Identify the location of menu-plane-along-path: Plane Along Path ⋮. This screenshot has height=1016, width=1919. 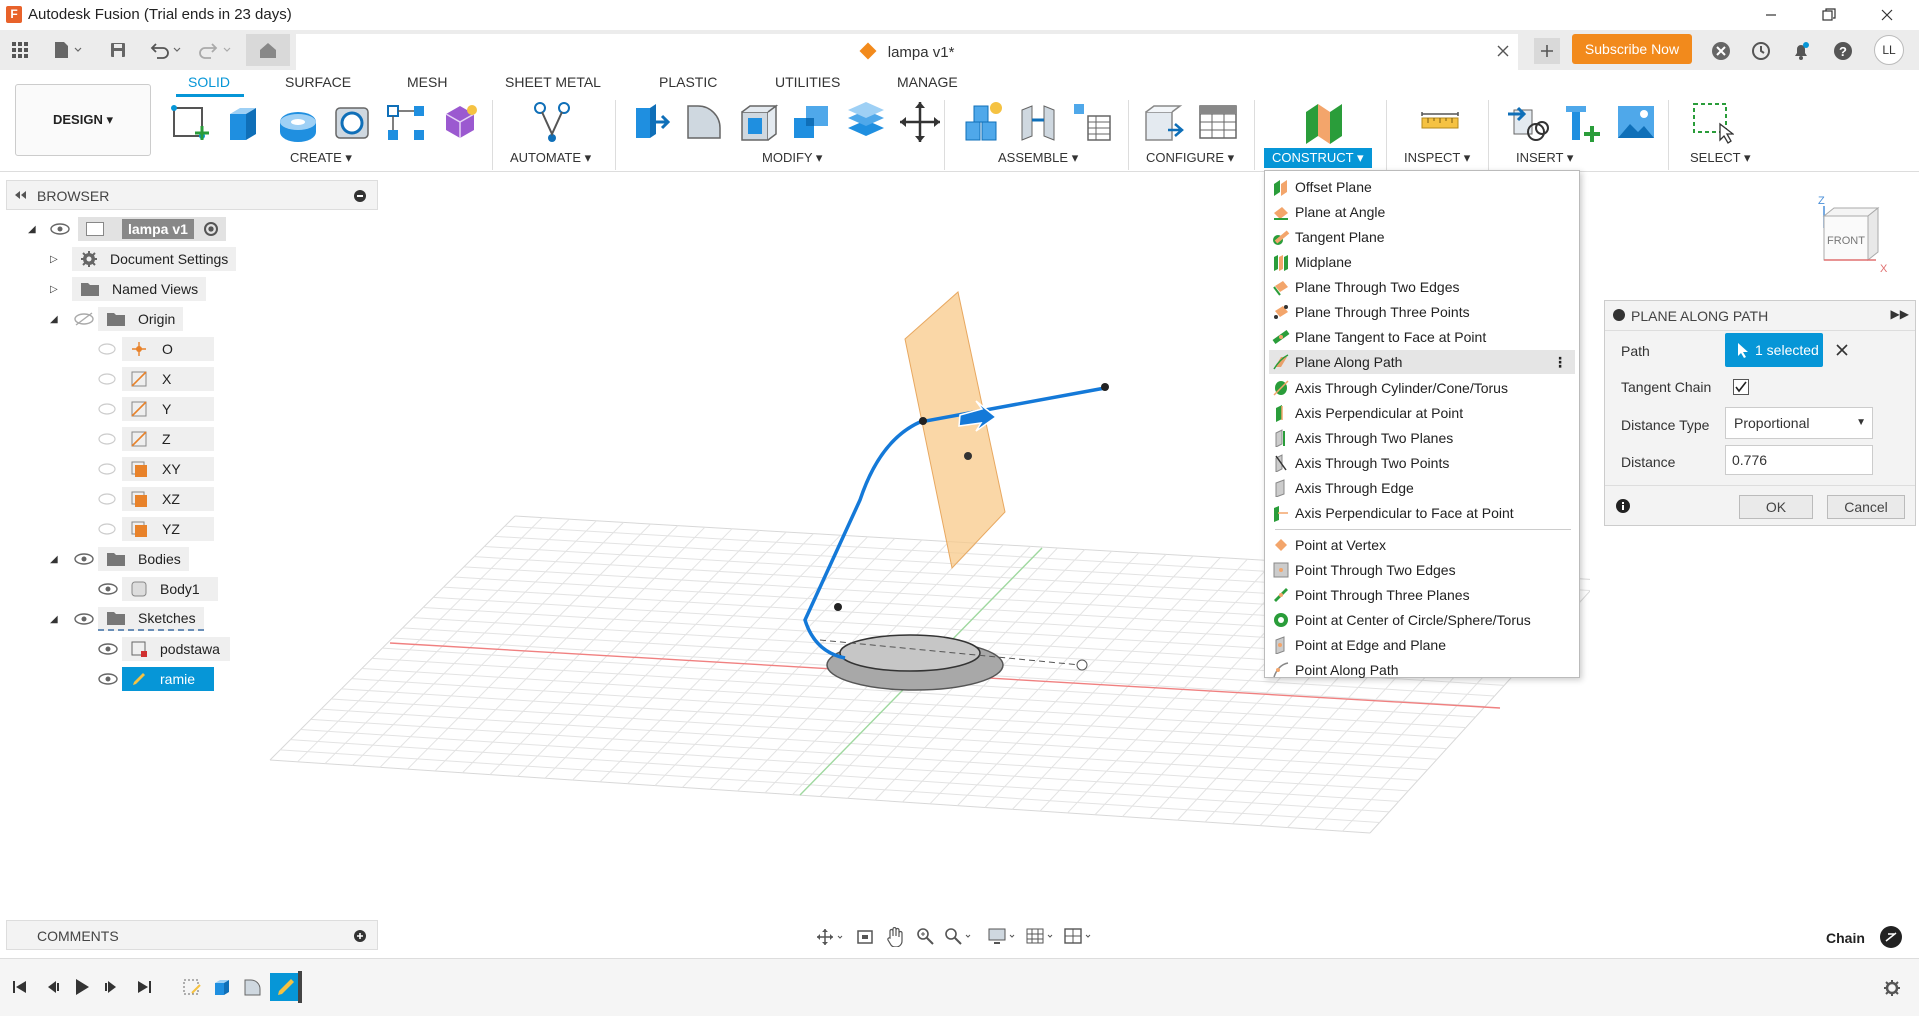
(1422, 362).